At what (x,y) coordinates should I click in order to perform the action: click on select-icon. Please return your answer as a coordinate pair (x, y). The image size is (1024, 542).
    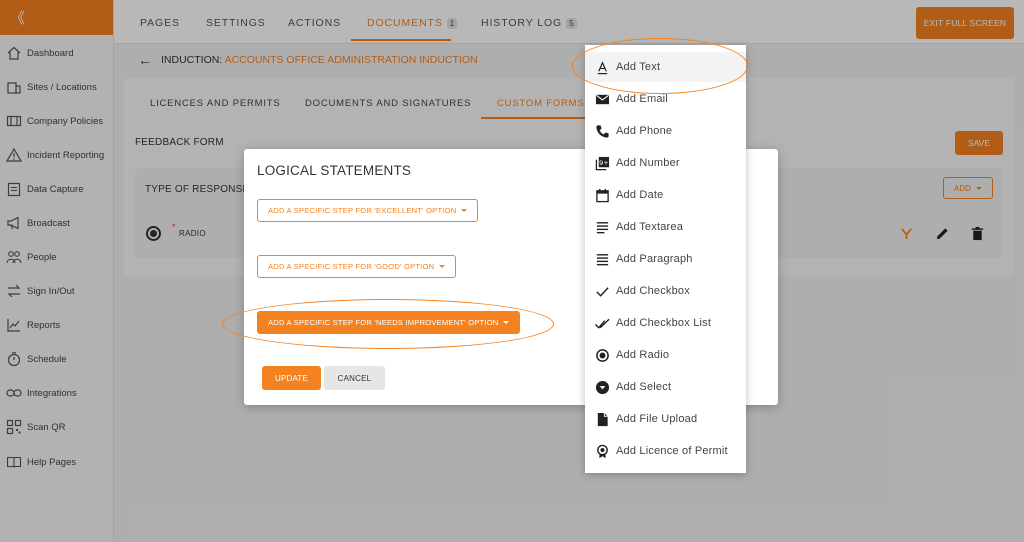
    Looking at the image, I should click on (602, 387).